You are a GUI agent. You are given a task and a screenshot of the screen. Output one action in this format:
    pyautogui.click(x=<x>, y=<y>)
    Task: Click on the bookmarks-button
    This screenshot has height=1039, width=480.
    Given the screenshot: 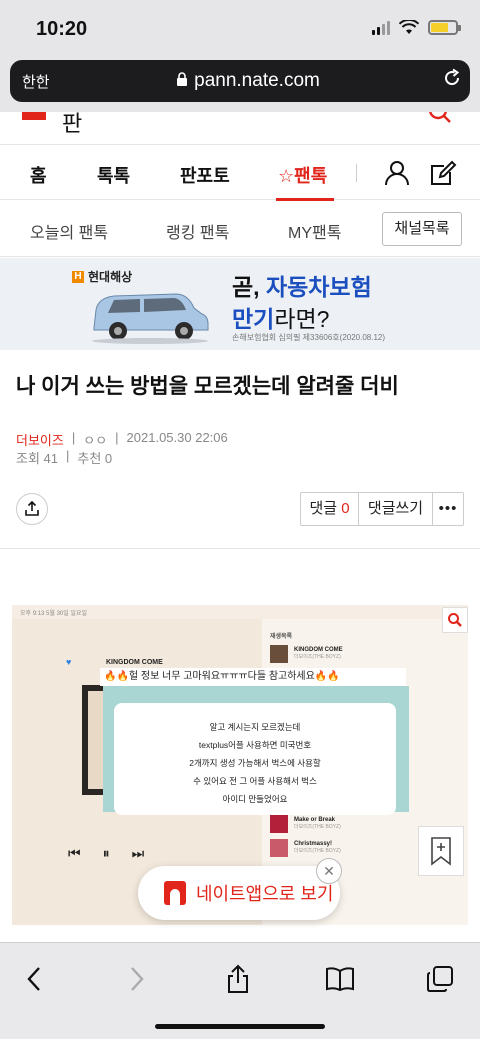 What is the action you would take?
    pyautogui.click(x=340, y=979)
    